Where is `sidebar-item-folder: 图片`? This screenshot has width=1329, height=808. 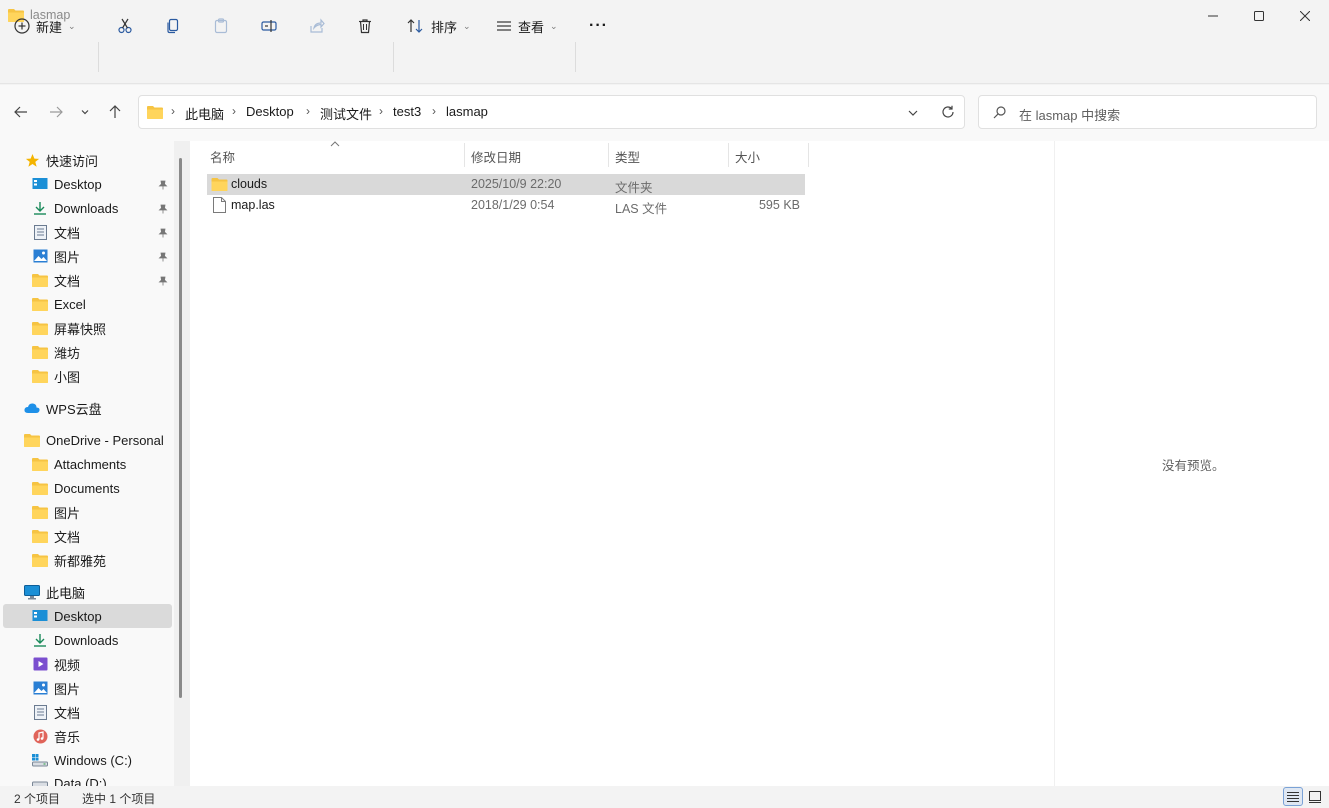 sidebar-item-folder: 图片 is located at coordinates (102, 512).